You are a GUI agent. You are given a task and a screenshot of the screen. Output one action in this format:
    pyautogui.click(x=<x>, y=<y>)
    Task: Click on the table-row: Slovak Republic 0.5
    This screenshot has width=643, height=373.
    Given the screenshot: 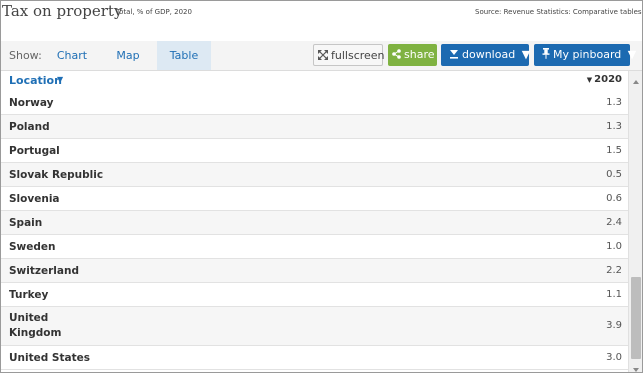 What is the action you would take?
    pyautogui.click(x=314, y=175)
    